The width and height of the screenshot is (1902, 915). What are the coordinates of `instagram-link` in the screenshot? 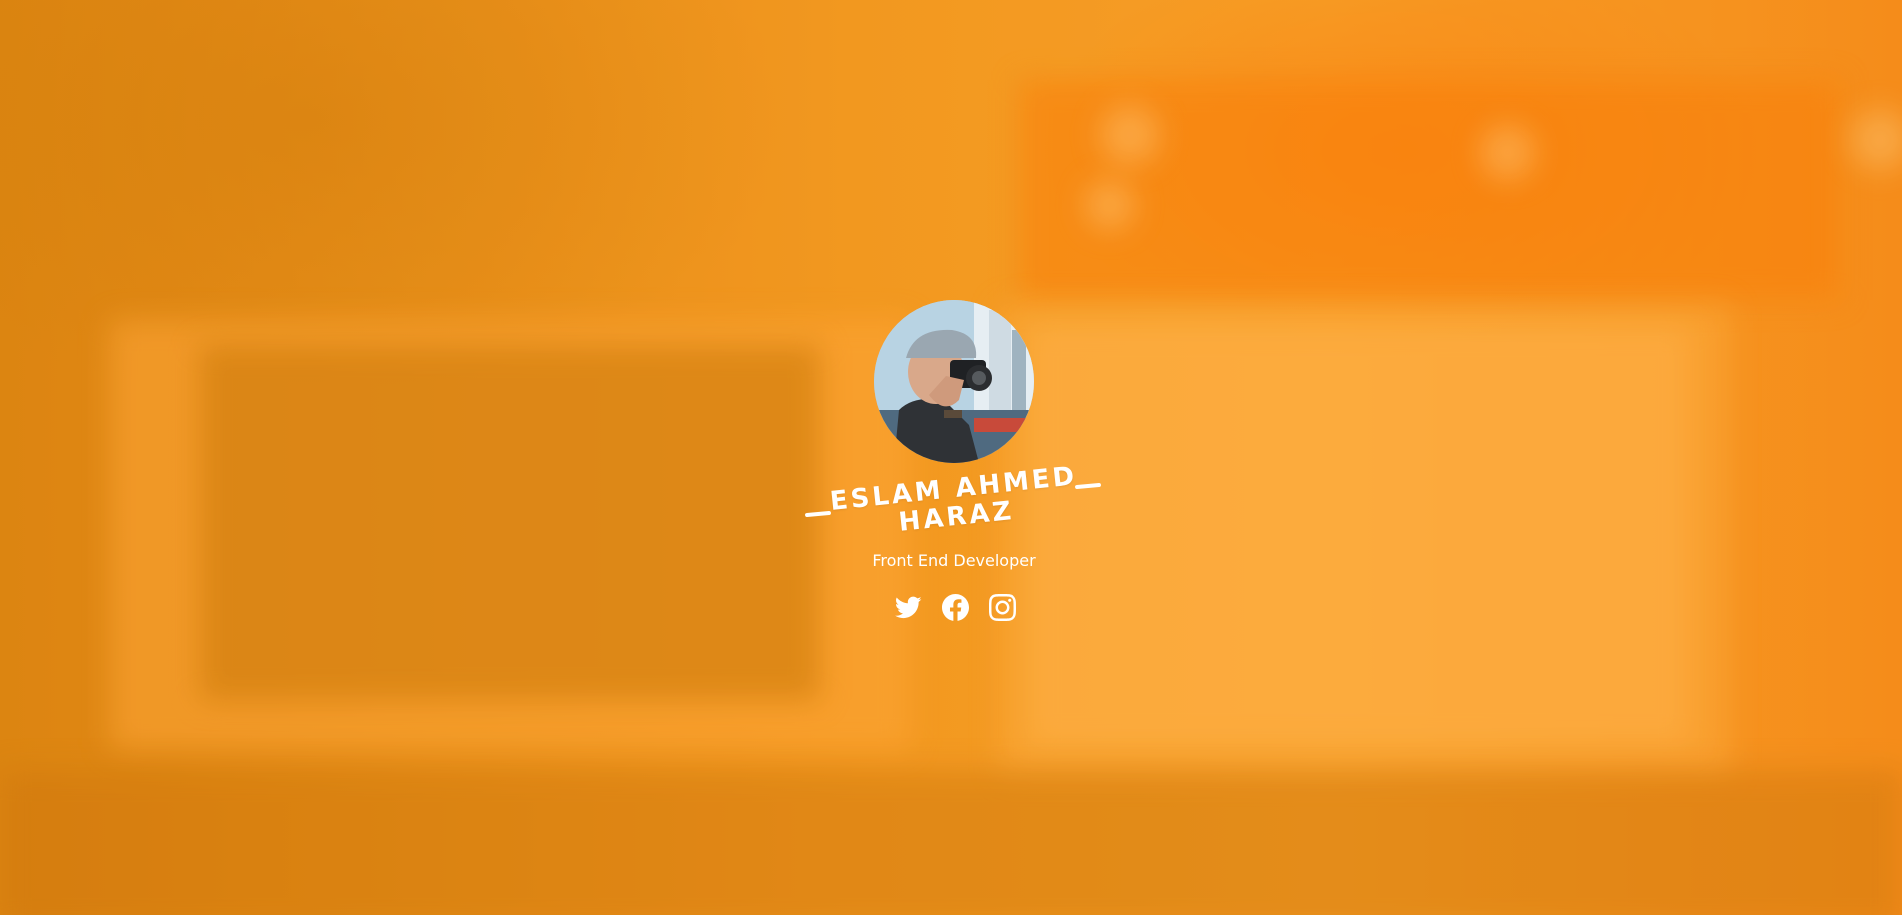 It's located at (1002, 607).